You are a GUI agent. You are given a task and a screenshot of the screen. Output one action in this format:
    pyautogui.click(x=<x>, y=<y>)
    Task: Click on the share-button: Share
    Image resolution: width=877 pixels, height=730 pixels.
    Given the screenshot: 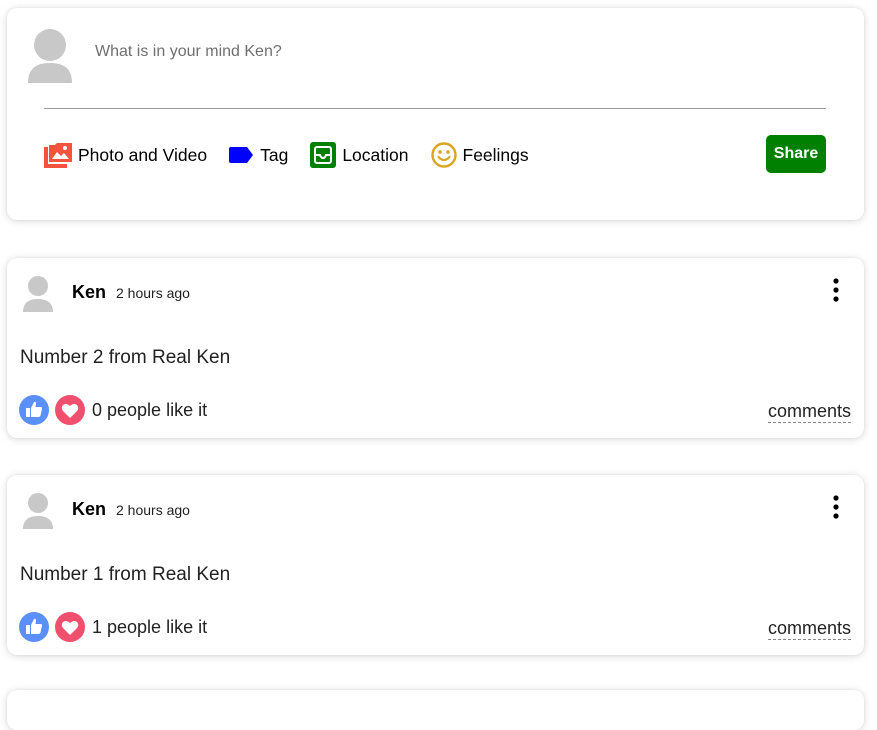 What is the action you would take?
    pyautogui.click(x=796, y=154)
    